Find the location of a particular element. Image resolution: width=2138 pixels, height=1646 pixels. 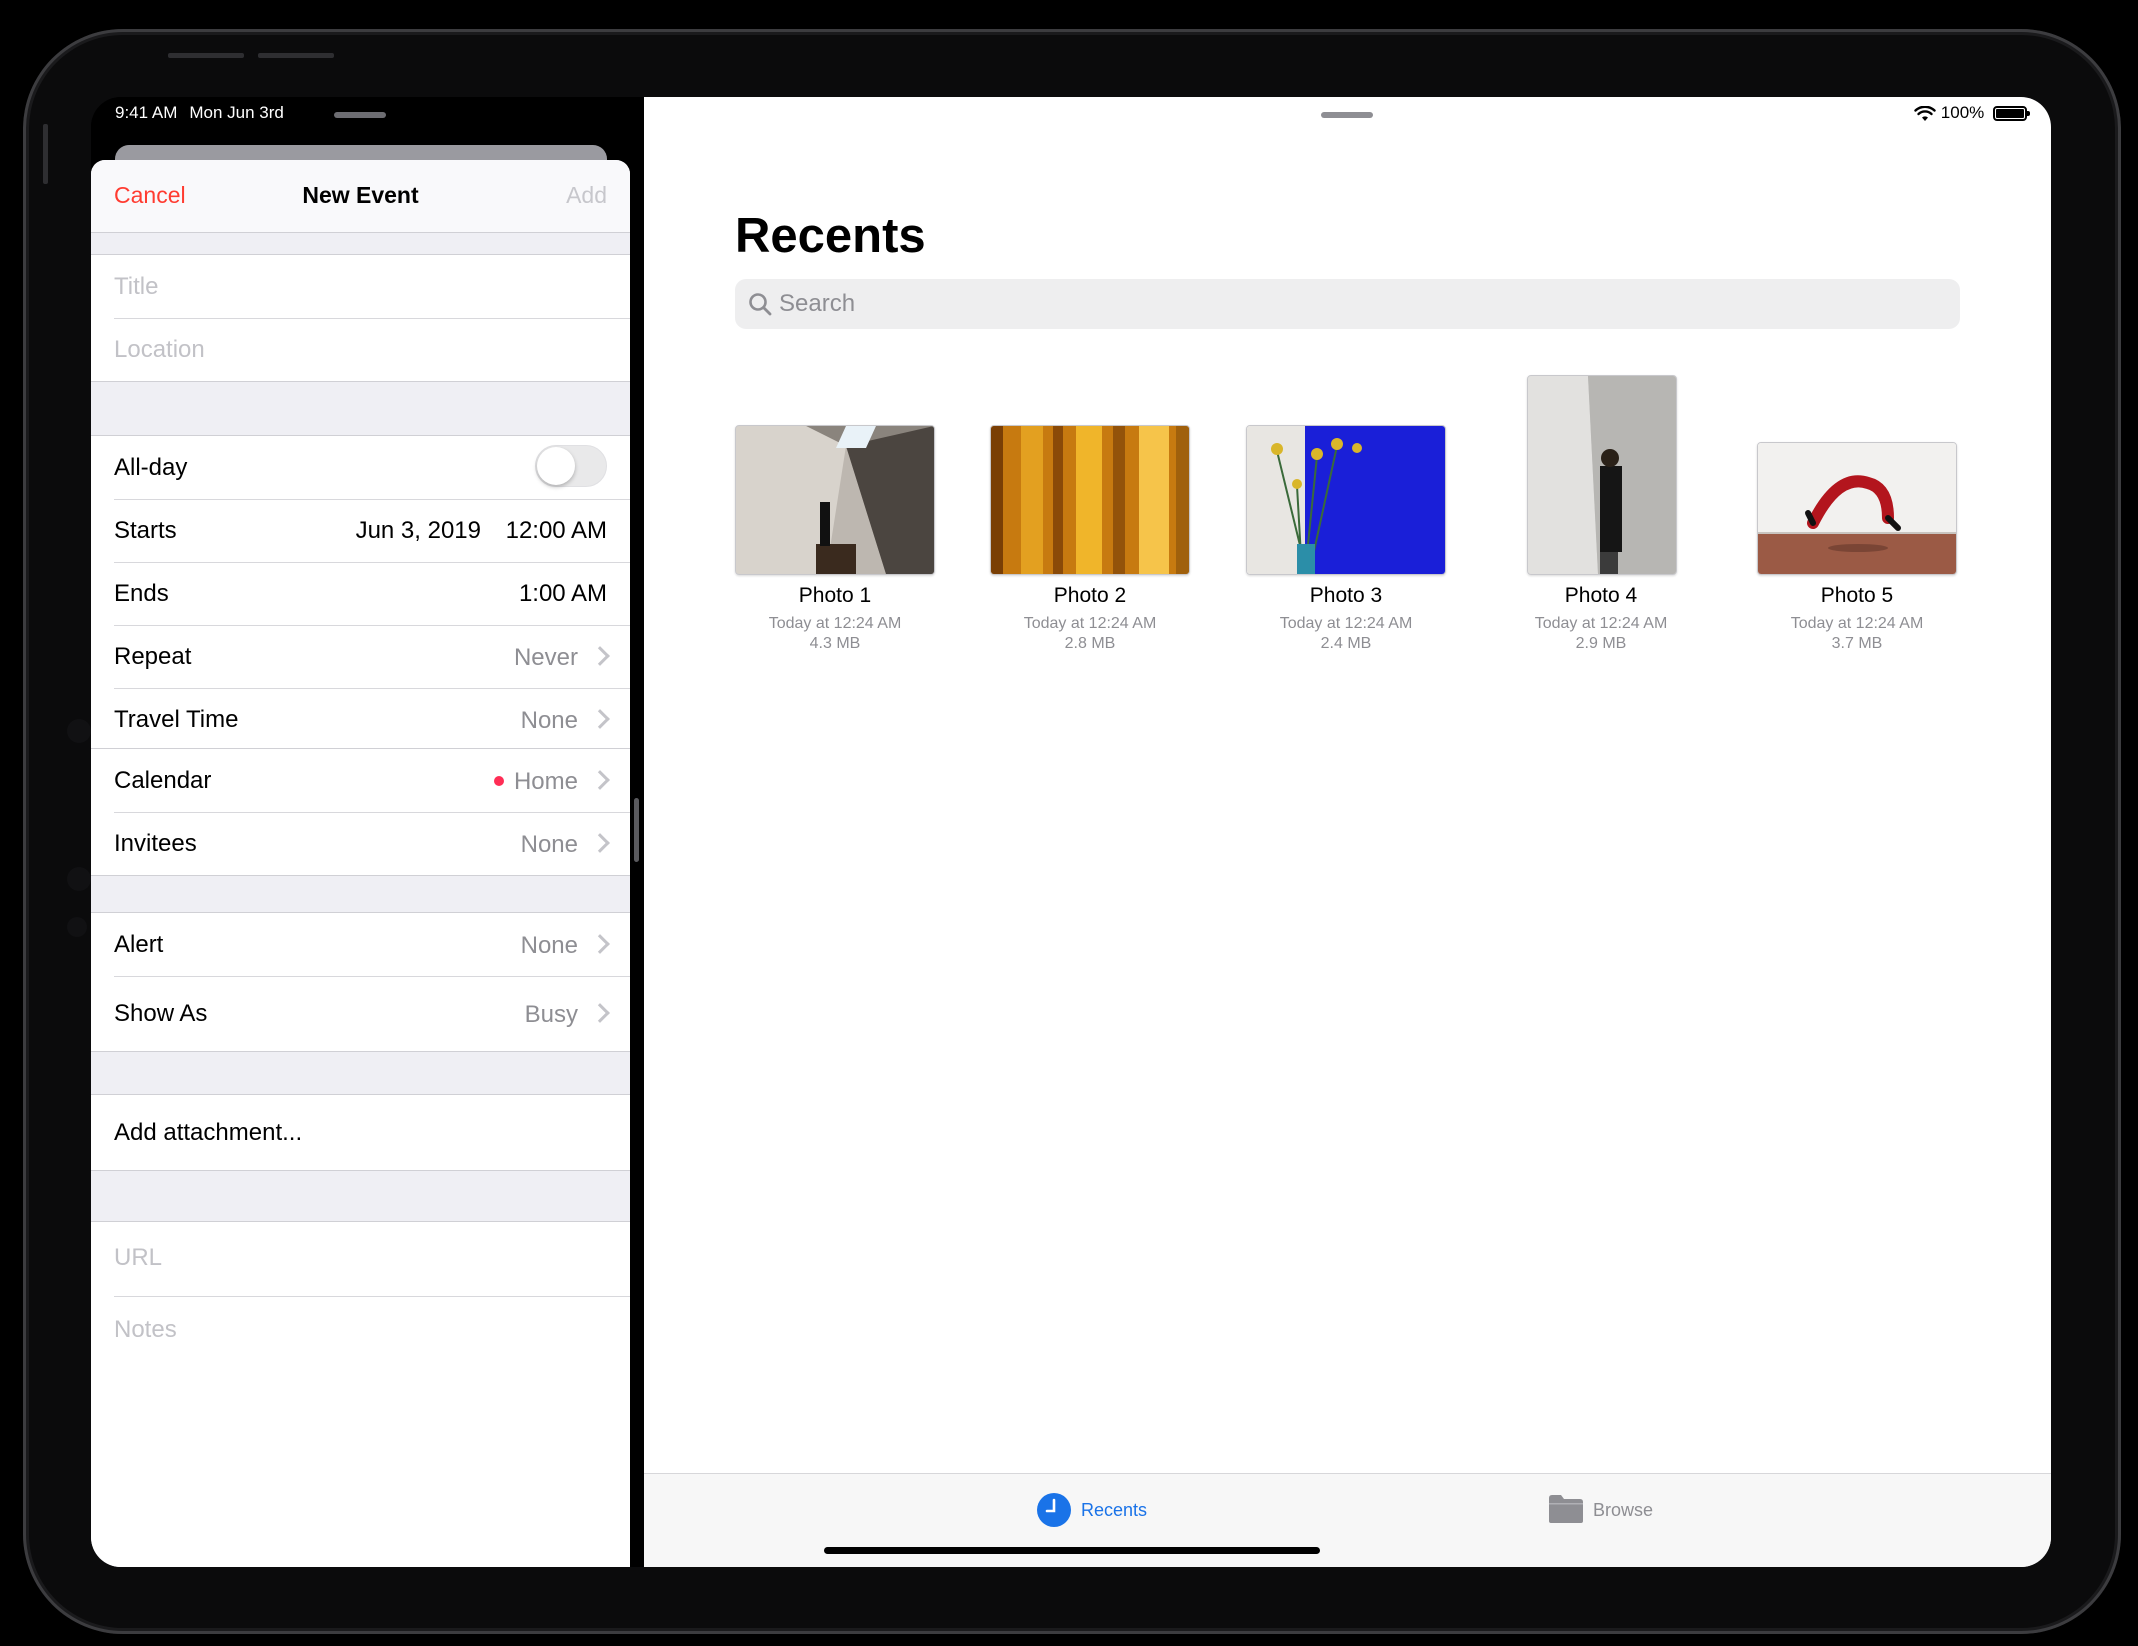

location-placeholder: Location is located at coordinates (159, 349).